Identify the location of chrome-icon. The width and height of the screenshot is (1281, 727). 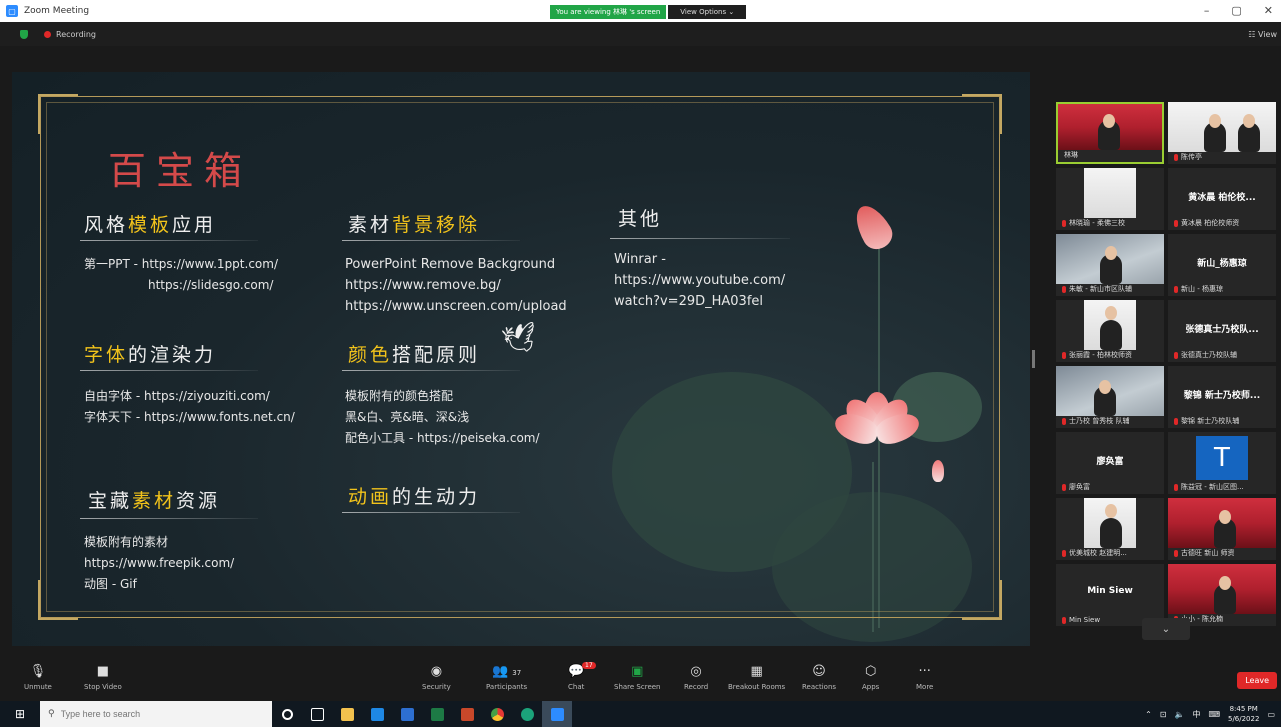
(497, 714).